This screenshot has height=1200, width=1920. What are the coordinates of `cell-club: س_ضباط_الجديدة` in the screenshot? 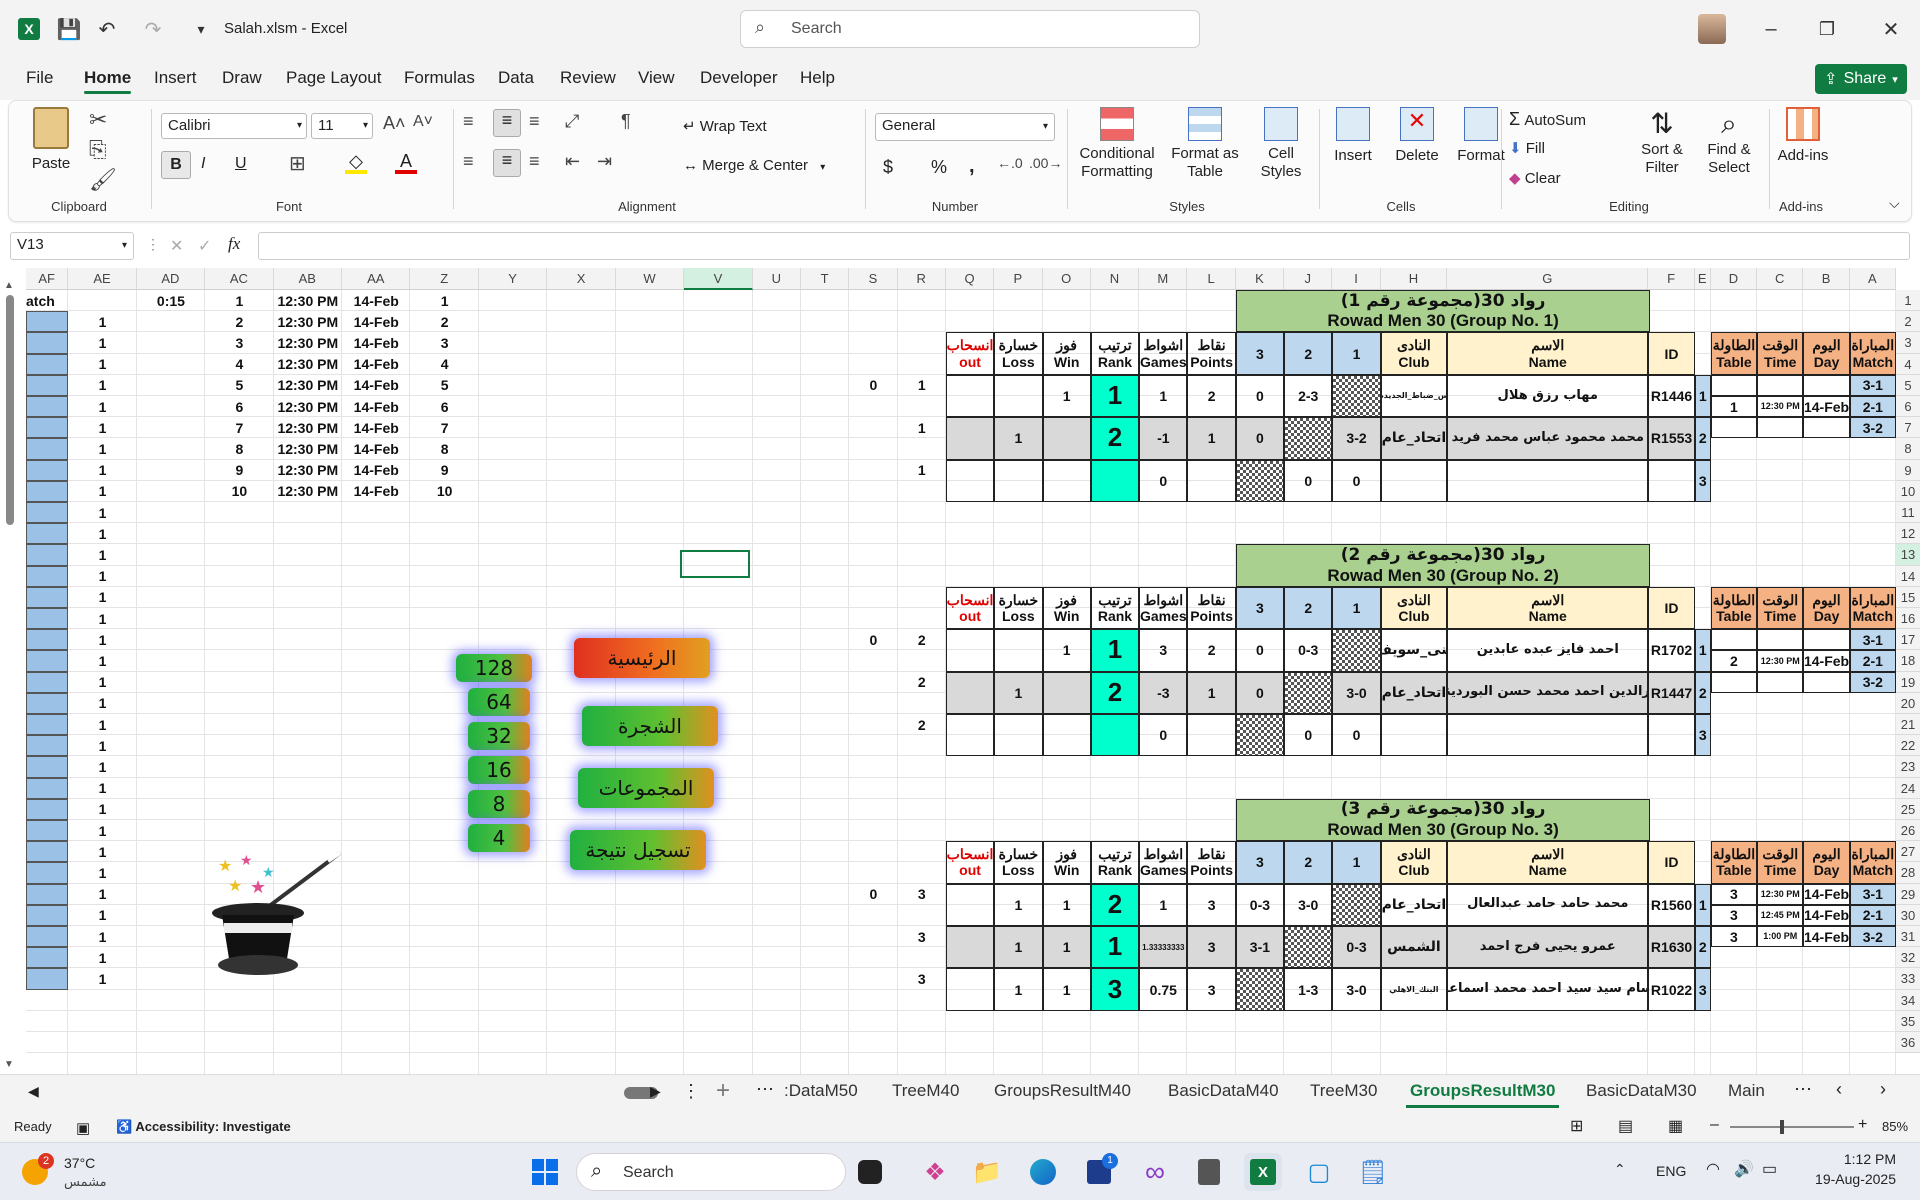 It's located at (1414, 396).